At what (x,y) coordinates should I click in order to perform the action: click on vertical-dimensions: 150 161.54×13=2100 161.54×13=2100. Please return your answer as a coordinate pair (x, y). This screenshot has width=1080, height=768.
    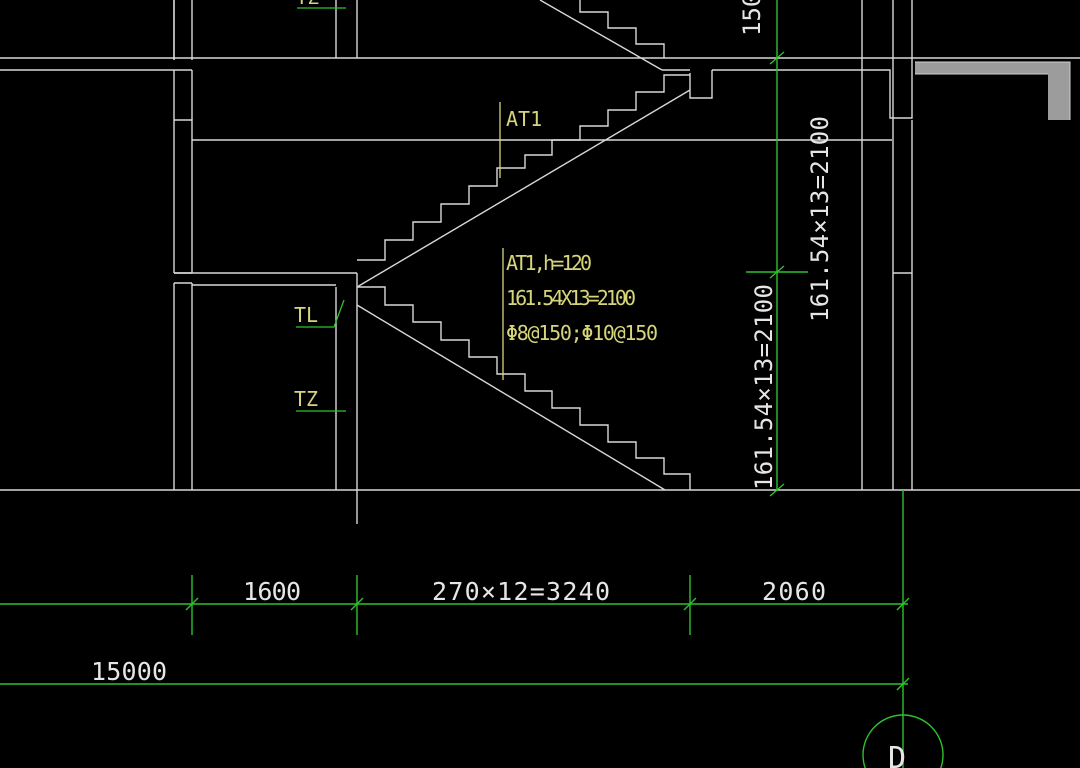
    Looking at the image, I should click on (786, 248).